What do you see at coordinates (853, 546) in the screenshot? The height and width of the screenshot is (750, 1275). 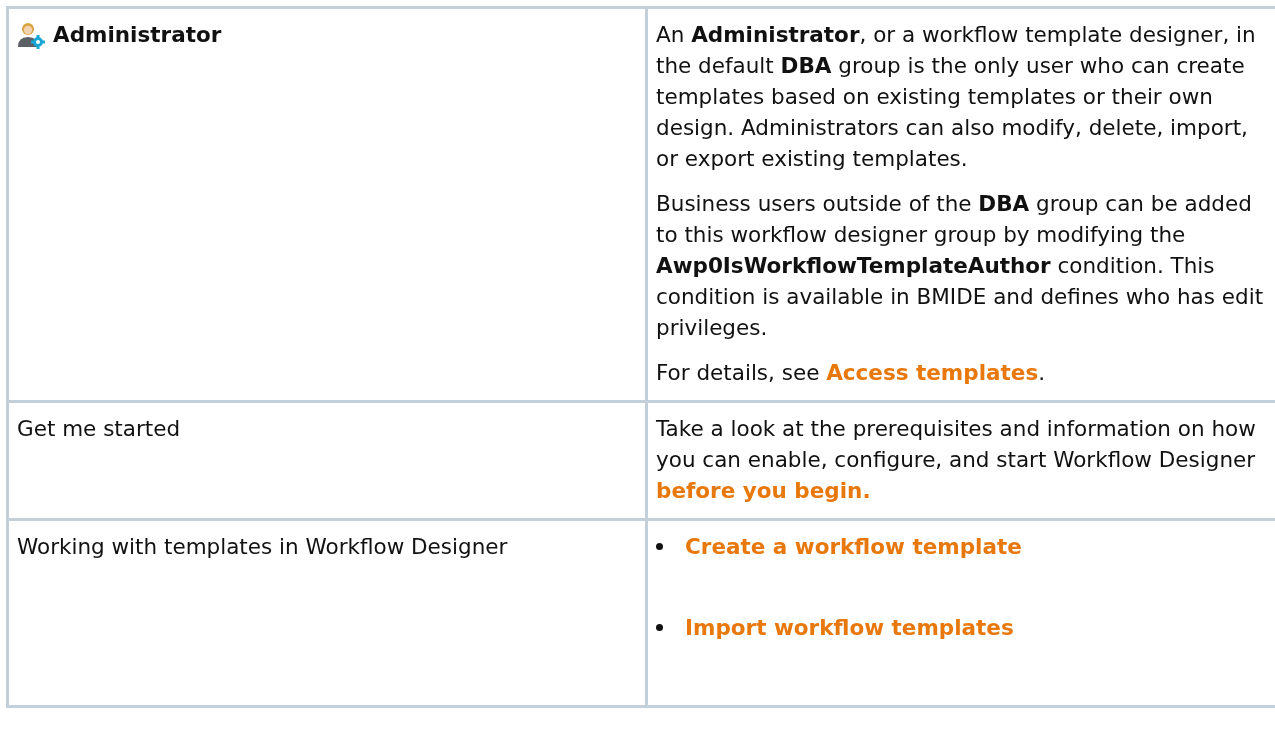 I see `link: Create a workflow template` at bounding box center [853, 546].